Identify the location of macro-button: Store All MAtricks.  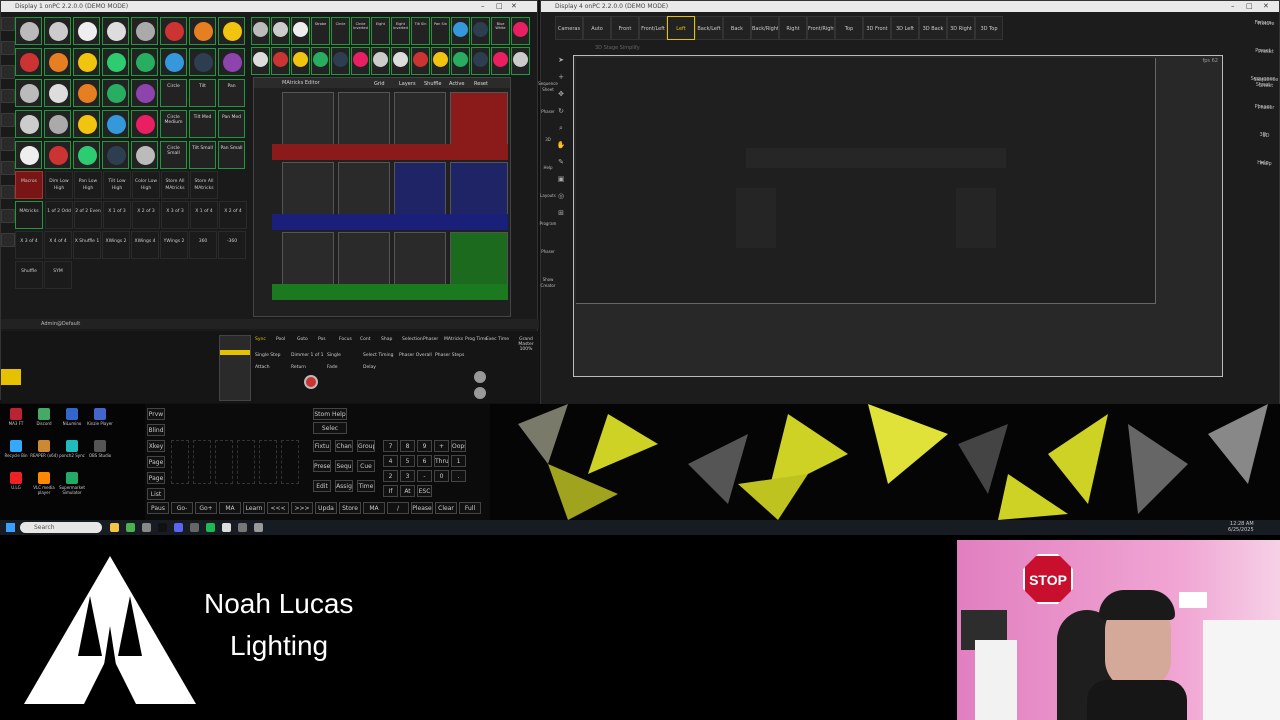
(175, 185).